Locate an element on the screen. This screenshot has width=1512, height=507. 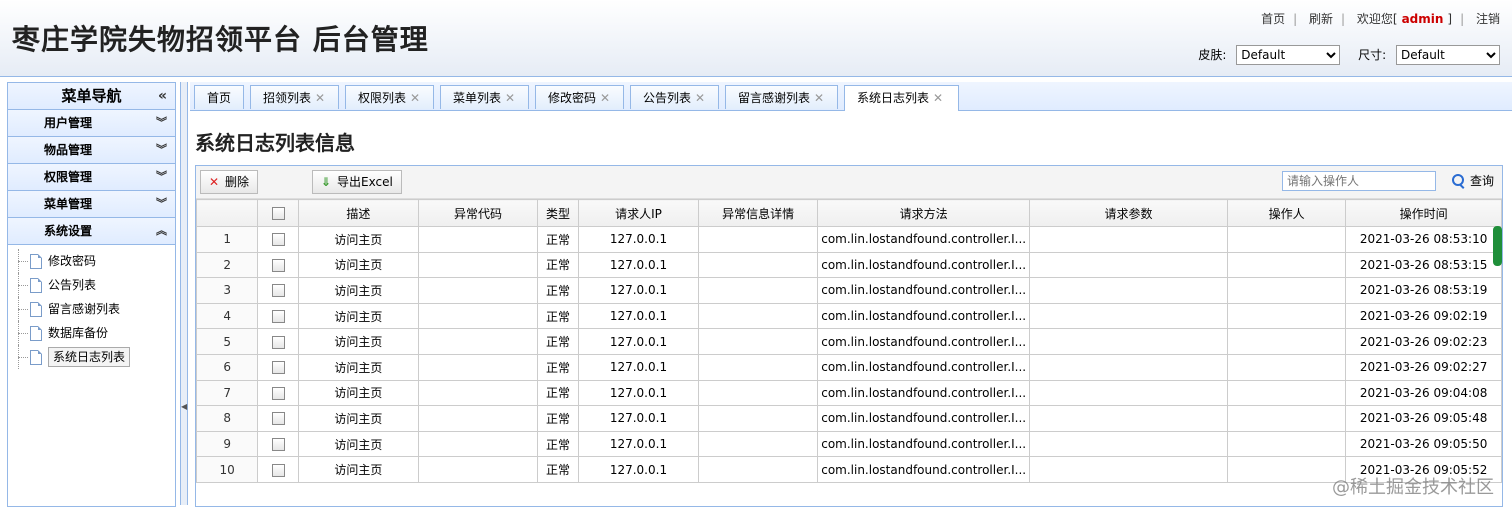
menu-group-permissions: 权限管理 ︾ is located at coordinates (91, 177).